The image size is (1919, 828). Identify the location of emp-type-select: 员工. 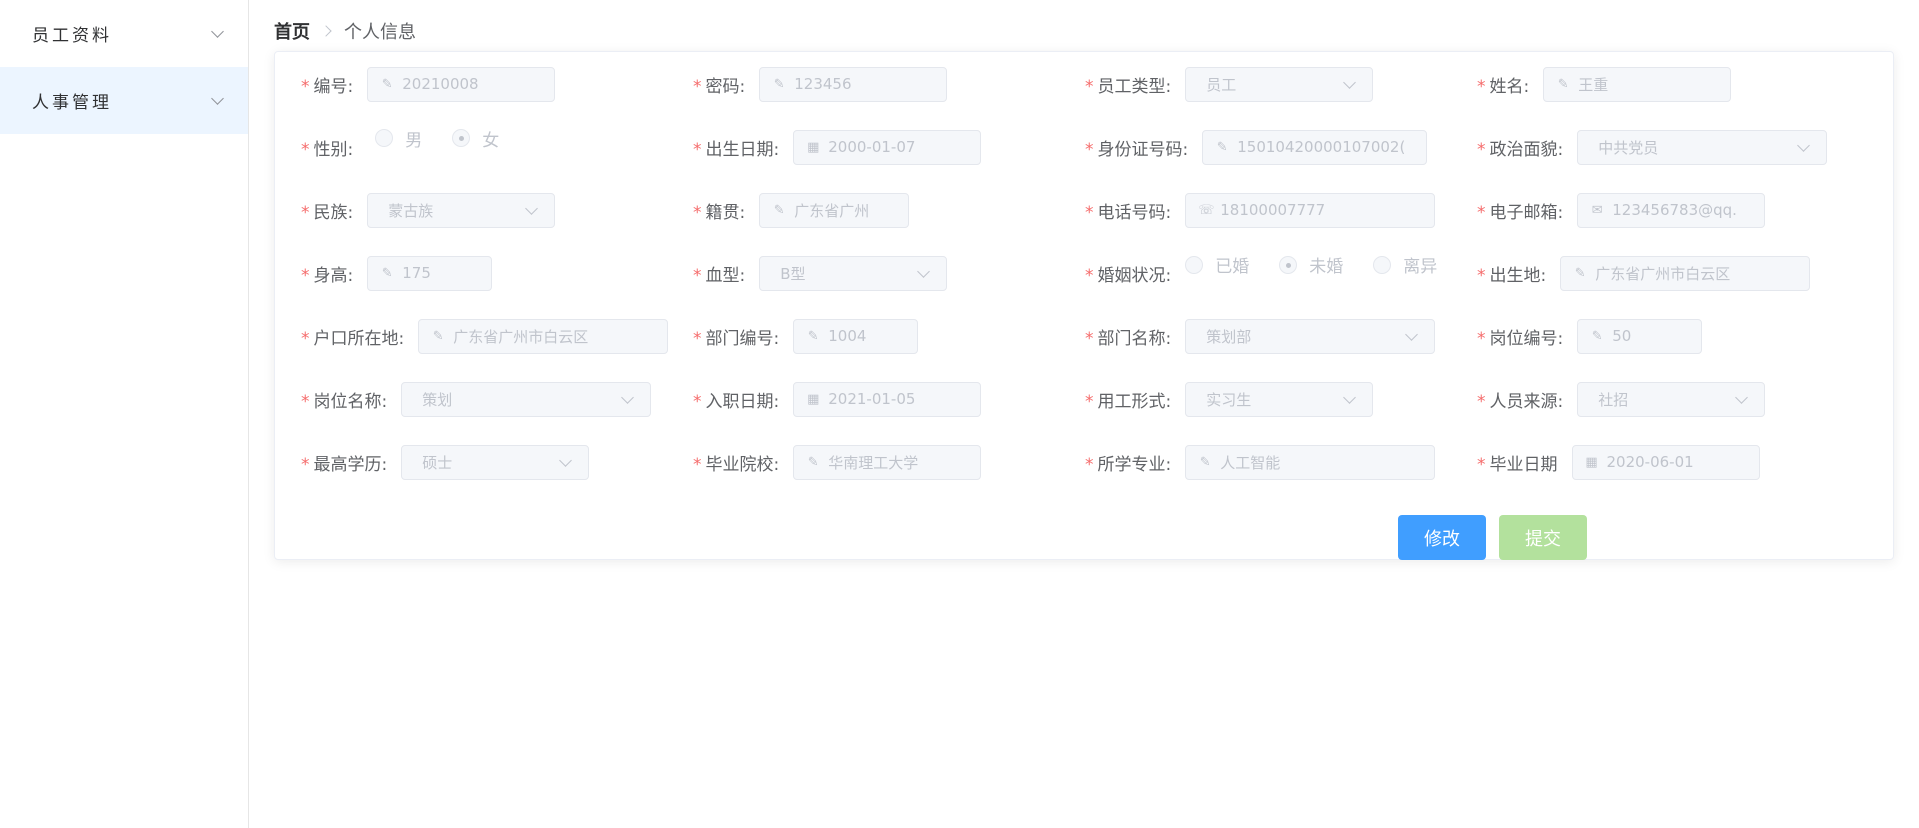
(1279, 84).